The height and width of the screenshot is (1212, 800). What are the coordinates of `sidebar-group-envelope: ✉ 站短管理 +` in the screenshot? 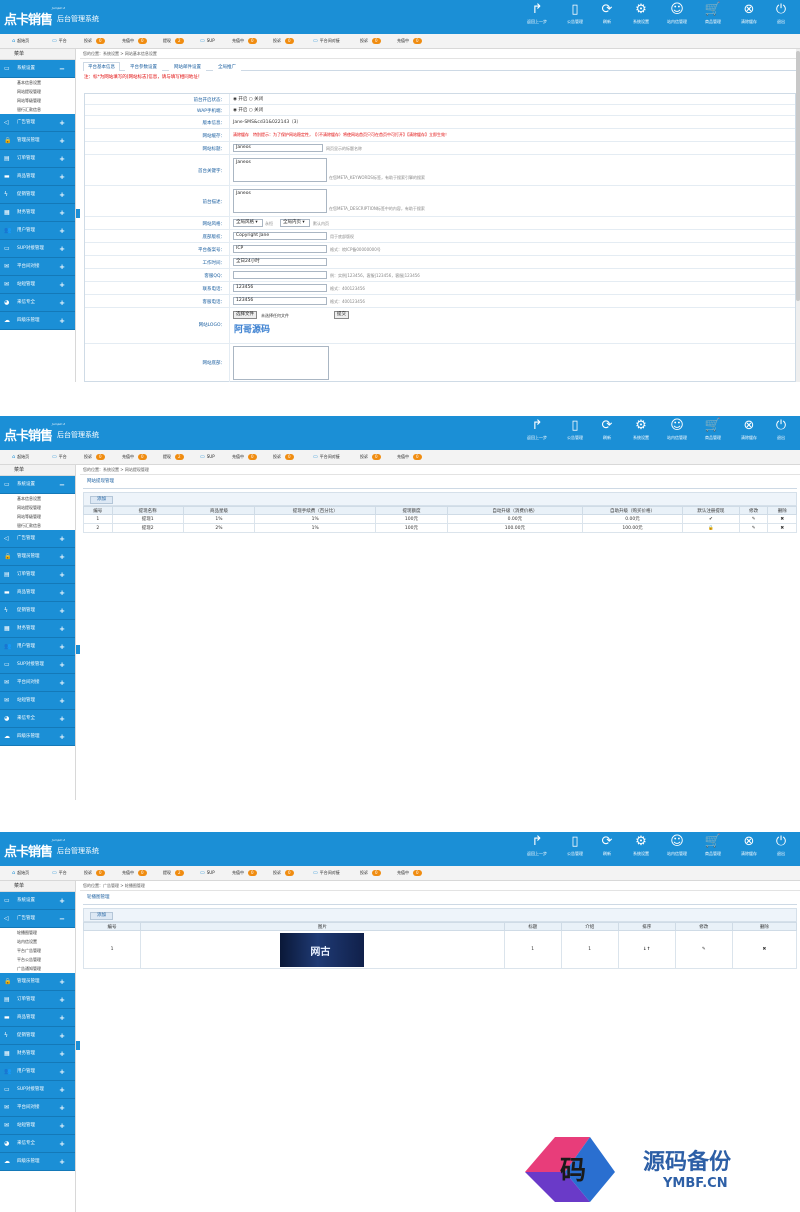 It's located at (37, 701).